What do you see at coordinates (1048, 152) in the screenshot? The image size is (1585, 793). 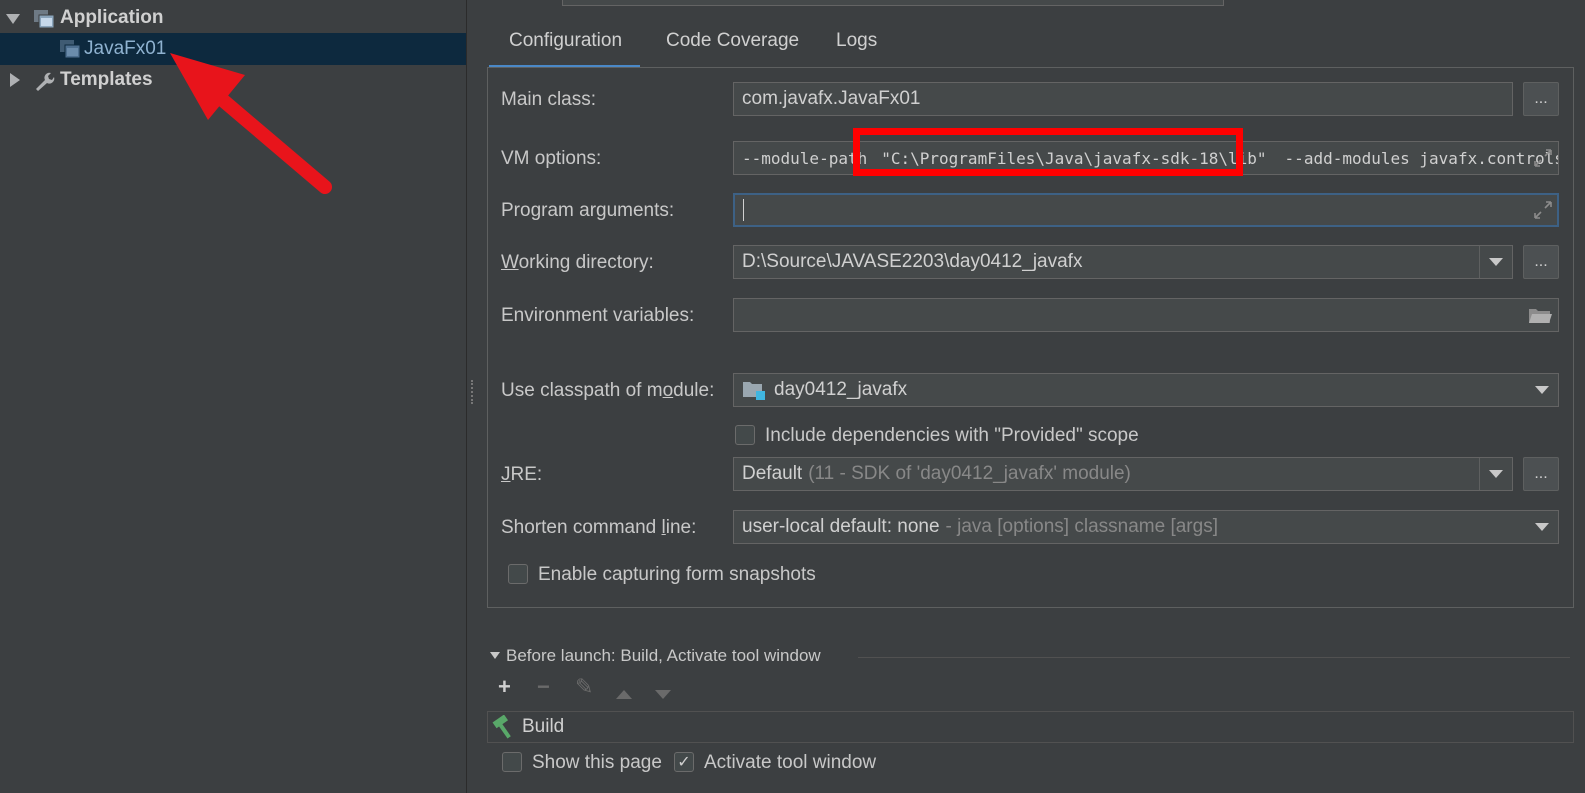 I see `highlight-box` at bounding box center [1048, 152].